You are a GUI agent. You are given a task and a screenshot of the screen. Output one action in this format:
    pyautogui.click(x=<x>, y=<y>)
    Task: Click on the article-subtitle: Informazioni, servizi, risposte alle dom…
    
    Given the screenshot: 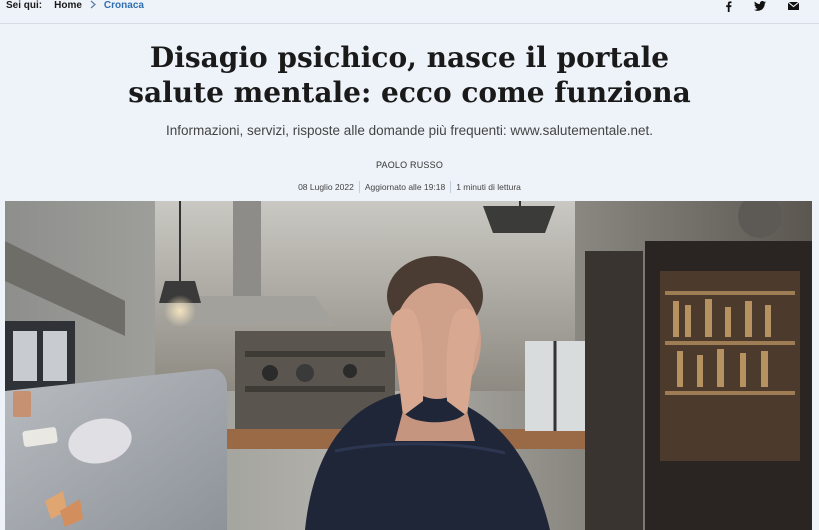 What is the action you would take?
    pyautogui.click(x=409, y=130)
    